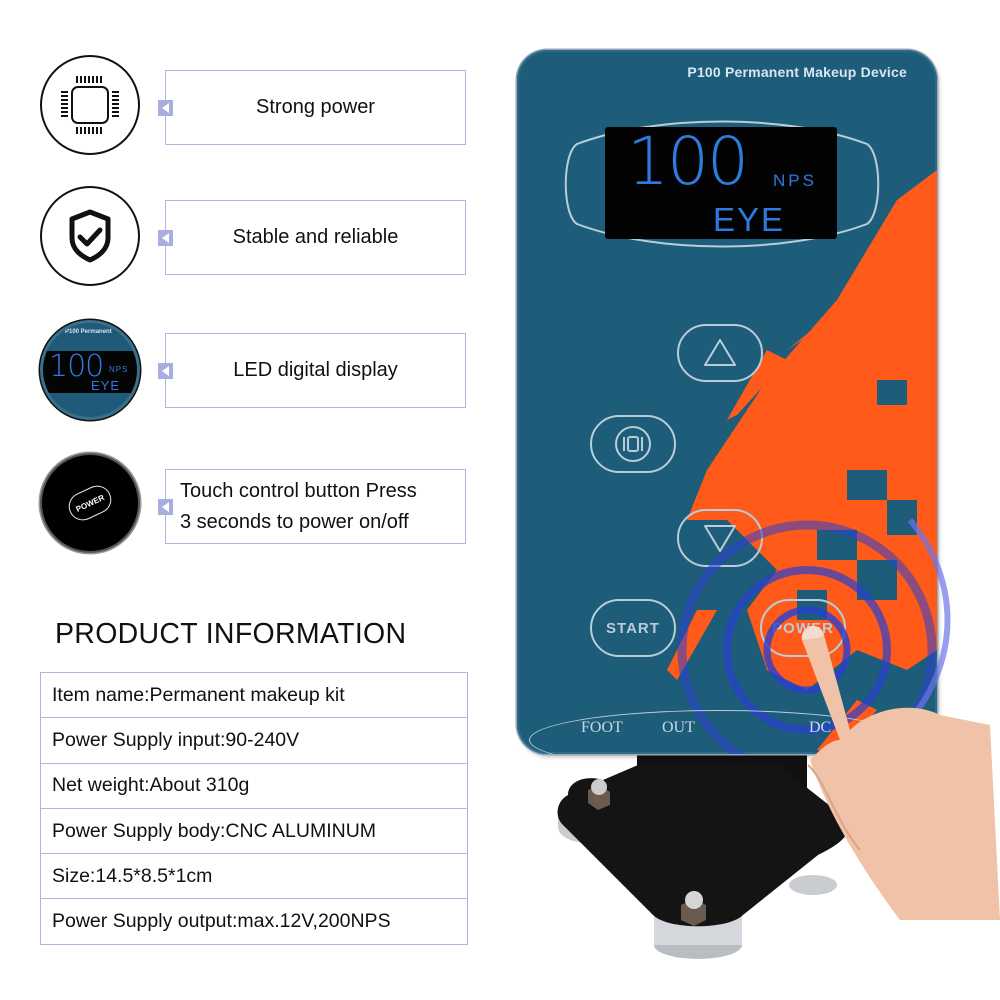 This screenshot has height=1000, width=1000. Describe the element at coordinates (254, 696) in the screenshot. I see `table-row: Item name:Permanent makeup kit` at that location.